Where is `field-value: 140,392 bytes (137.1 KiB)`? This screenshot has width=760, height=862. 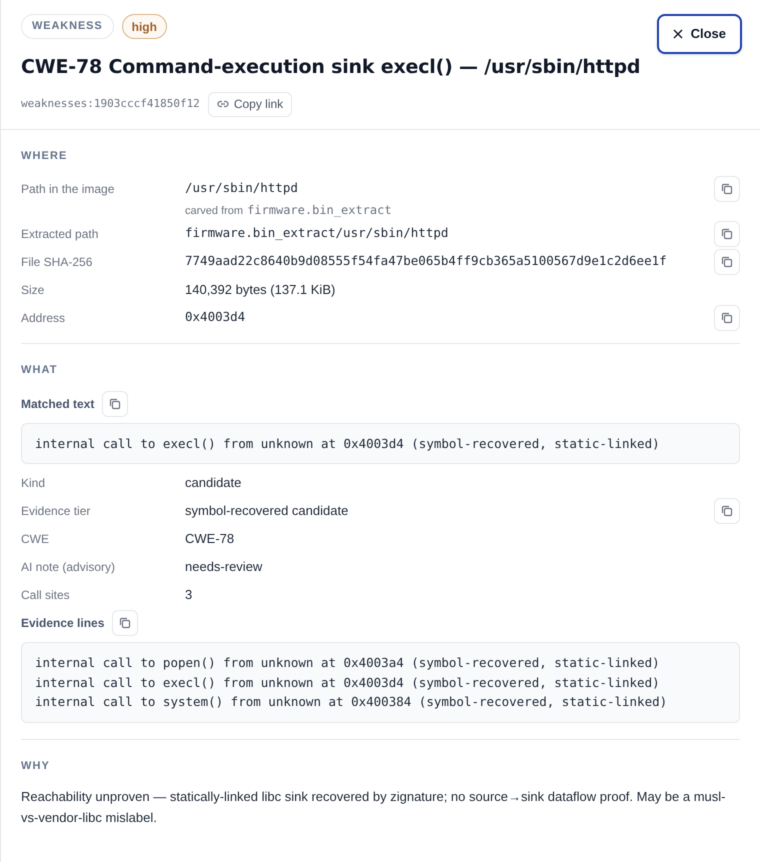
field-value: 140,392 bytes (137.1 KiB) is located at coordinates (260, 290).